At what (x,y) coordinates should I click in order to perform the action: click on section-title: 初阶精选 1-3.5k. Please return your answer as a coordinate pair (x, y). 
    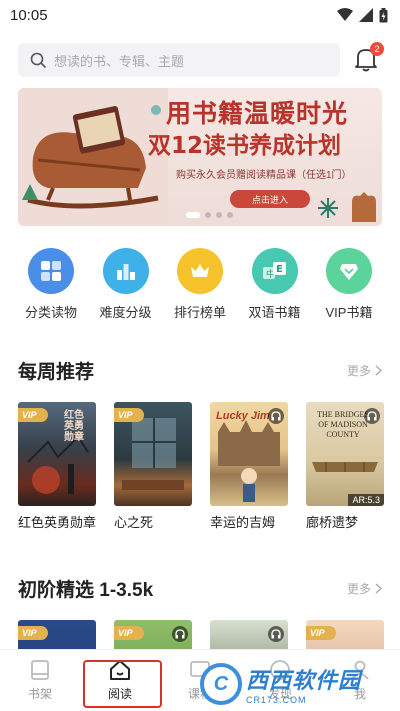
    Looking at the image, I should click on (86, 590).